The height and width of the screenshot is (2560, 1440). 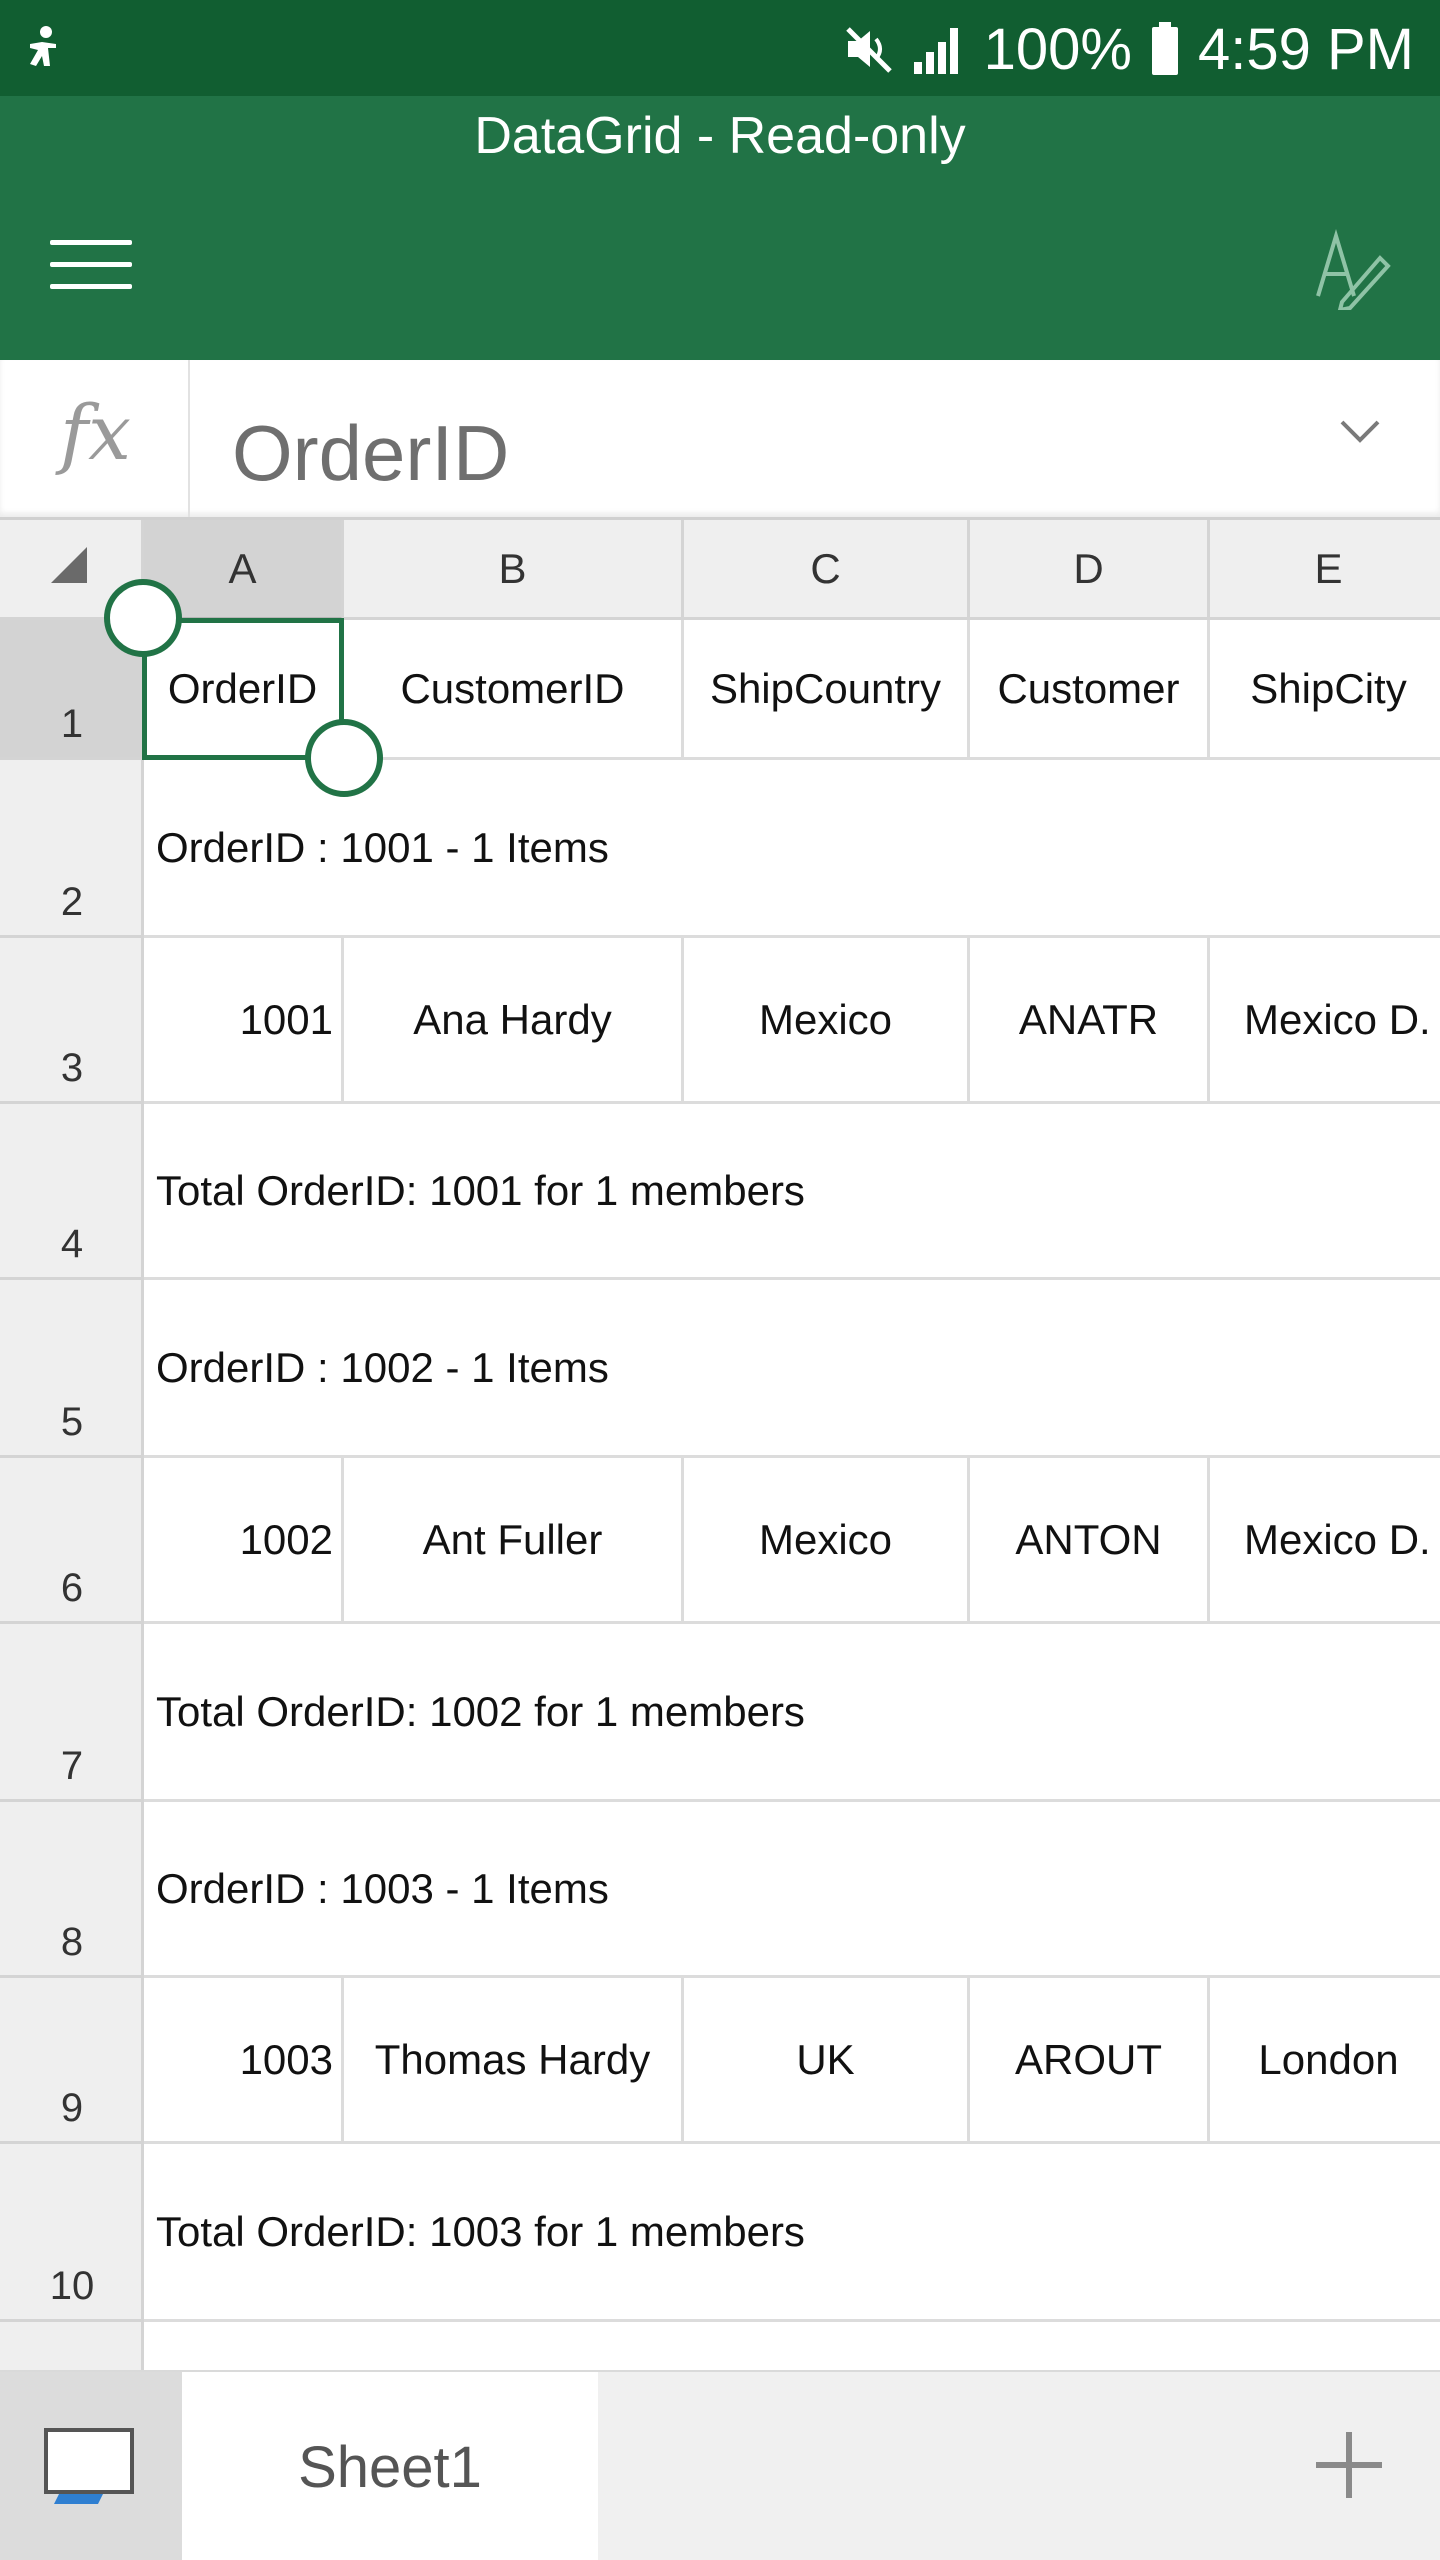 I want to click on row-number: 10, so click(x=72, y=2286).